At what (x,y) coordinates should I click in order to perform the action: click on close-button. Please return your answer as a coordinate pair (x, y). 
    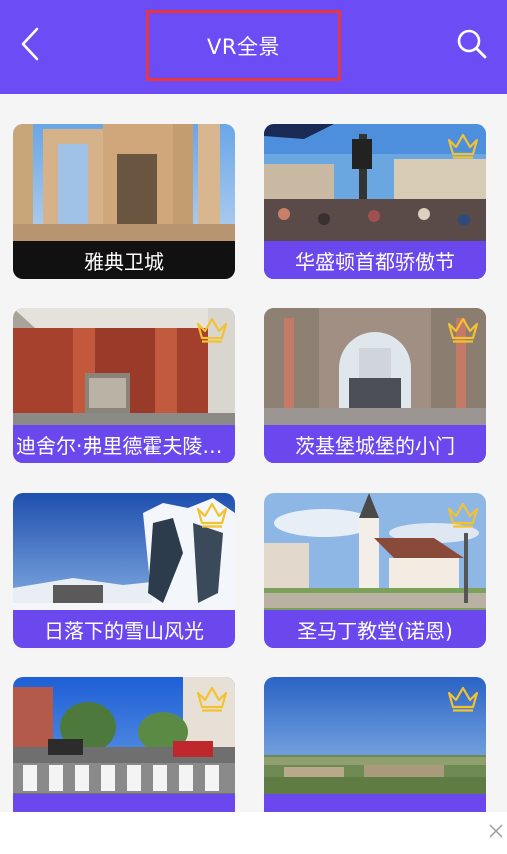
    Looking at the image, I should click on (496, 831).